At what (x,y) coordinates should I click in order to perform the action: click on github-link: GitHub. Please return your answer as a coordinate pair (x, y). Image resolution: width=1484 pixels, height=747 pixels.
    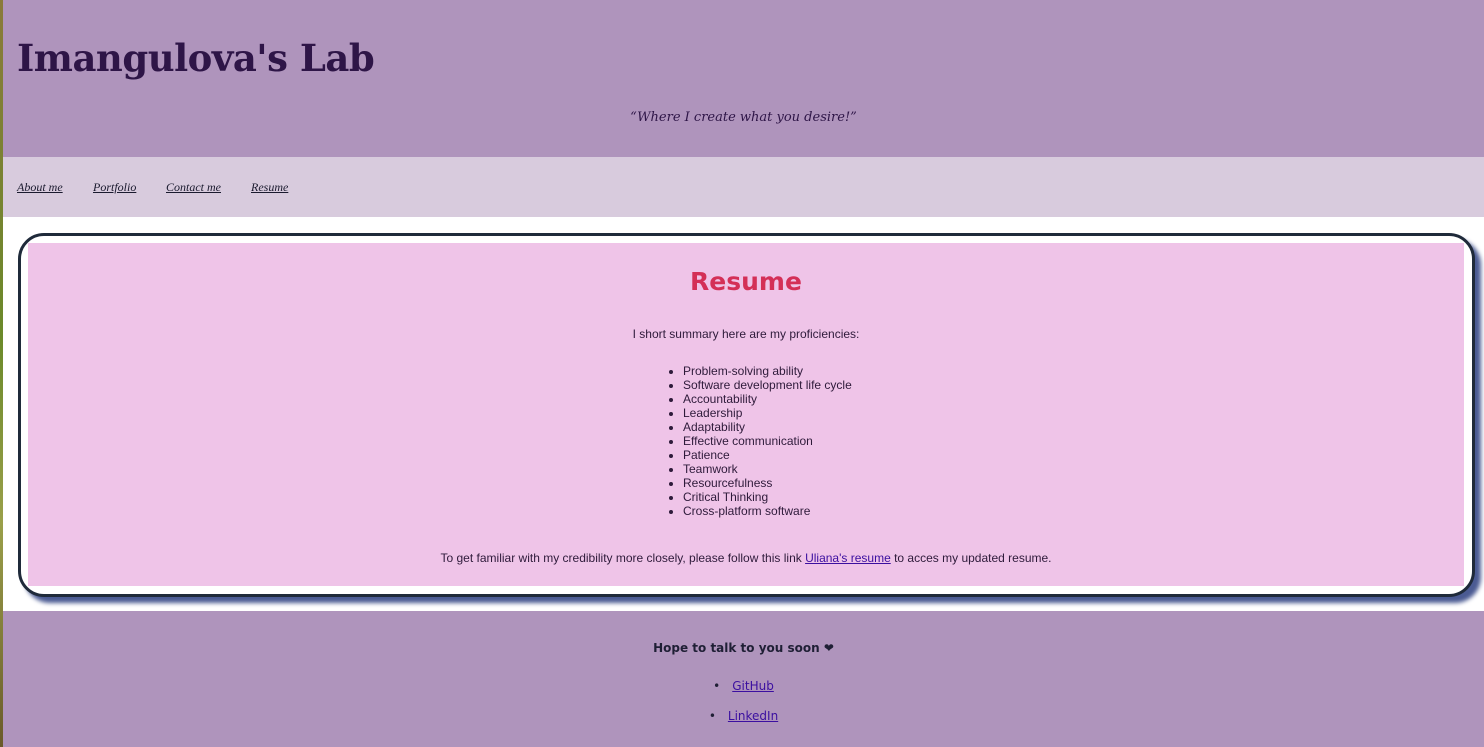
    Looking at the image, I should click on (753, 686).